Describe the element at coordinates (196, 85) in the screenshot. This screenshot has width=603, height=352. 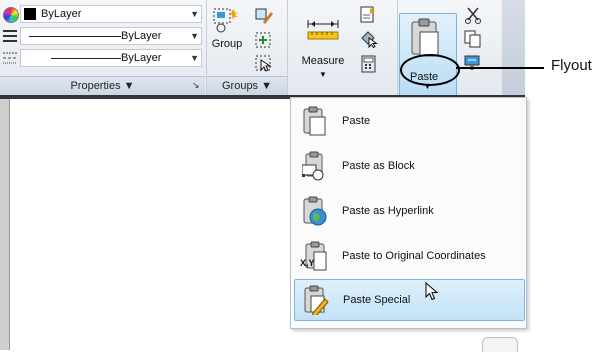
I see `dialog-launcher-icon: ↘` at that location.